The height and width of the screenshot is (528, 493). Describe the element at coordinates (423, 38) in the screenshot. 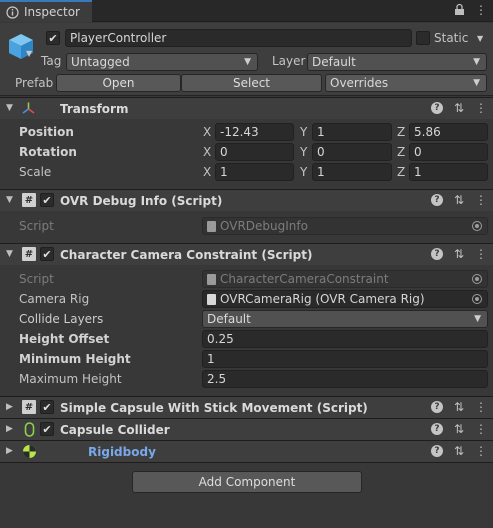

I see `static-checkbox` at that location.